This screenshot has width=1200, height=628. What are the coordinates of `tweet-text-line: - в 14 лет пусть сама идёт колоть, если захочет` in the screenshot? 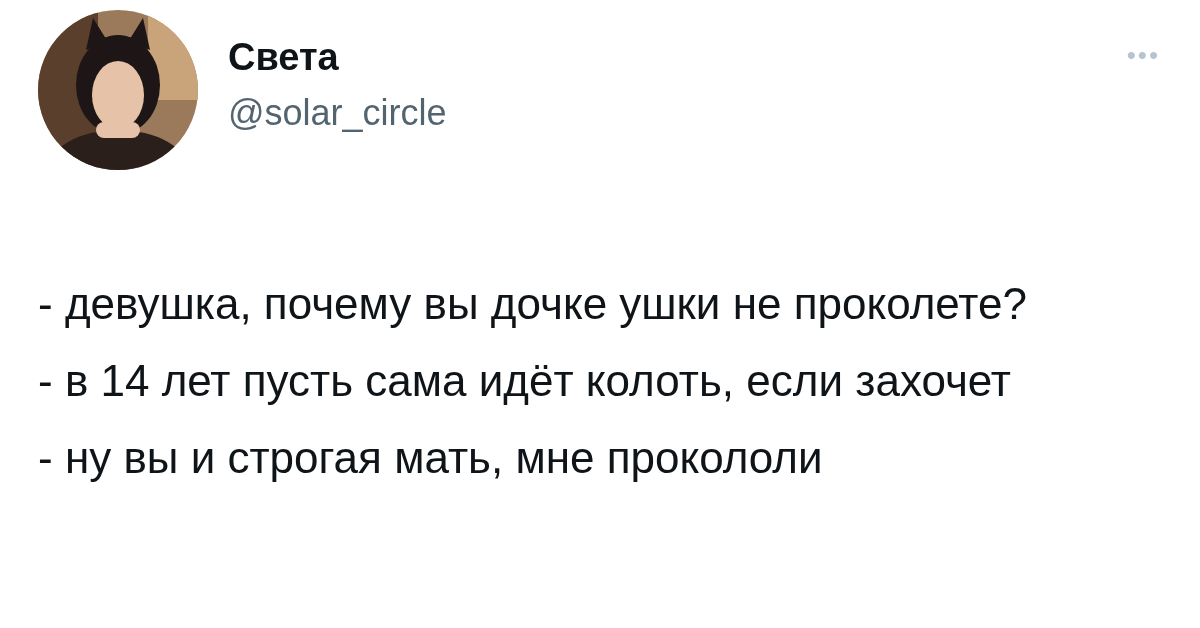 It's located at (525, 381).